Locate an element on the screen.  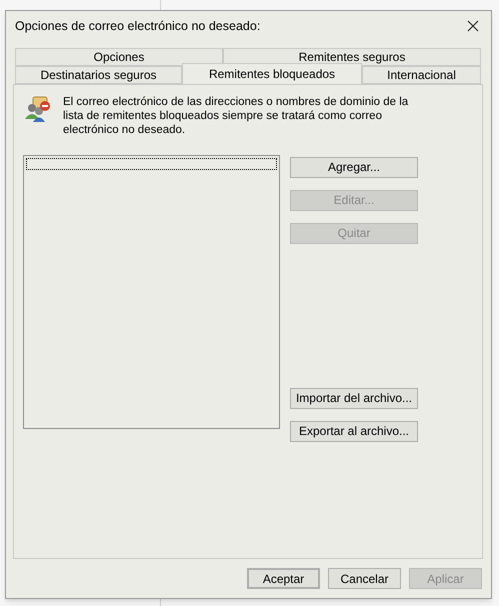
tab: Destinatarios seguros is located at coordinates (98, 75).